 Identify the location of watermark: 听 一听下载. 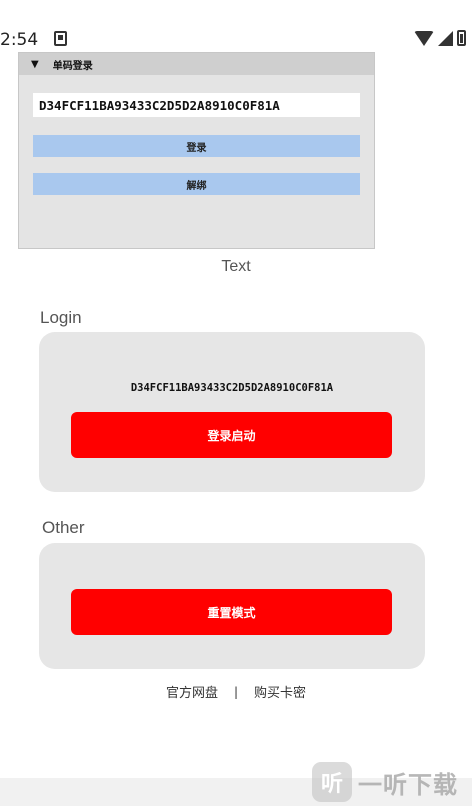
(389, 782).